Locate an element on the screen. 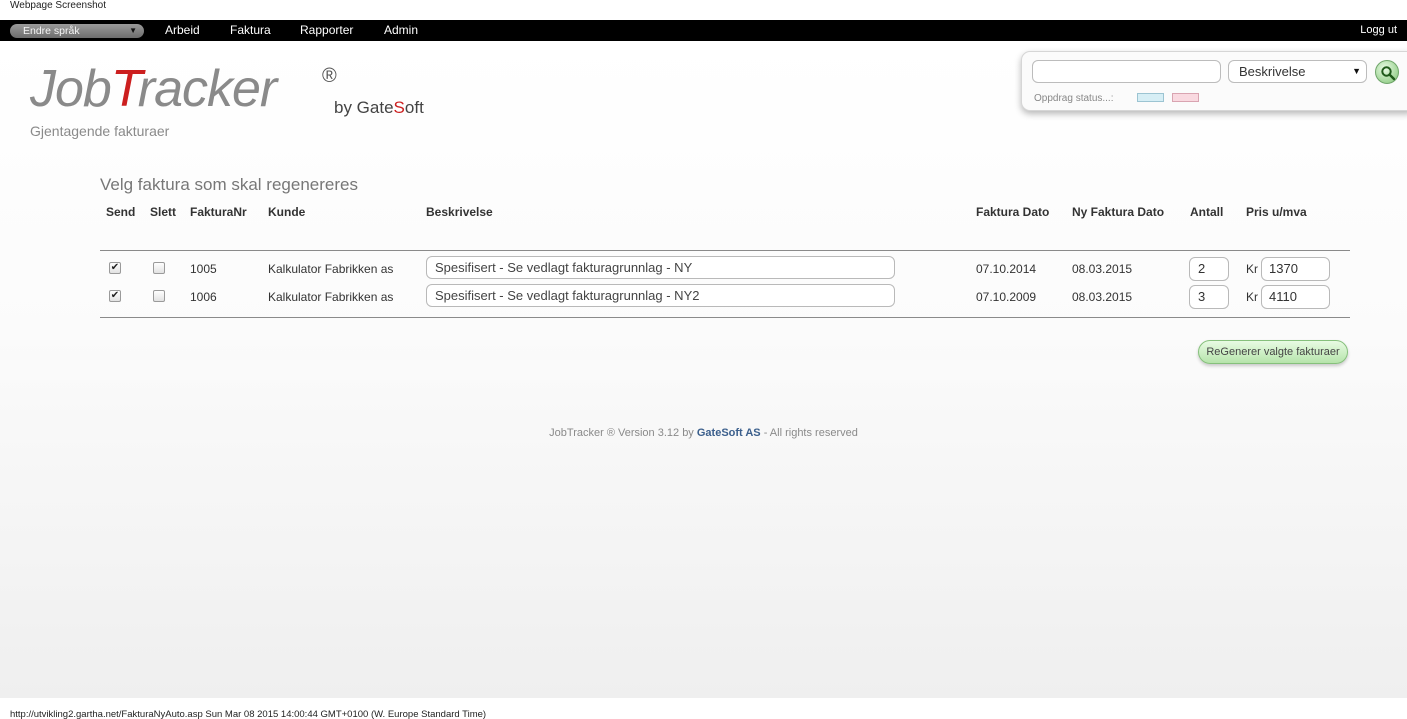 The height and width of the screenshot is (719, 1407). search-button is located at coordinates (1387, 72).